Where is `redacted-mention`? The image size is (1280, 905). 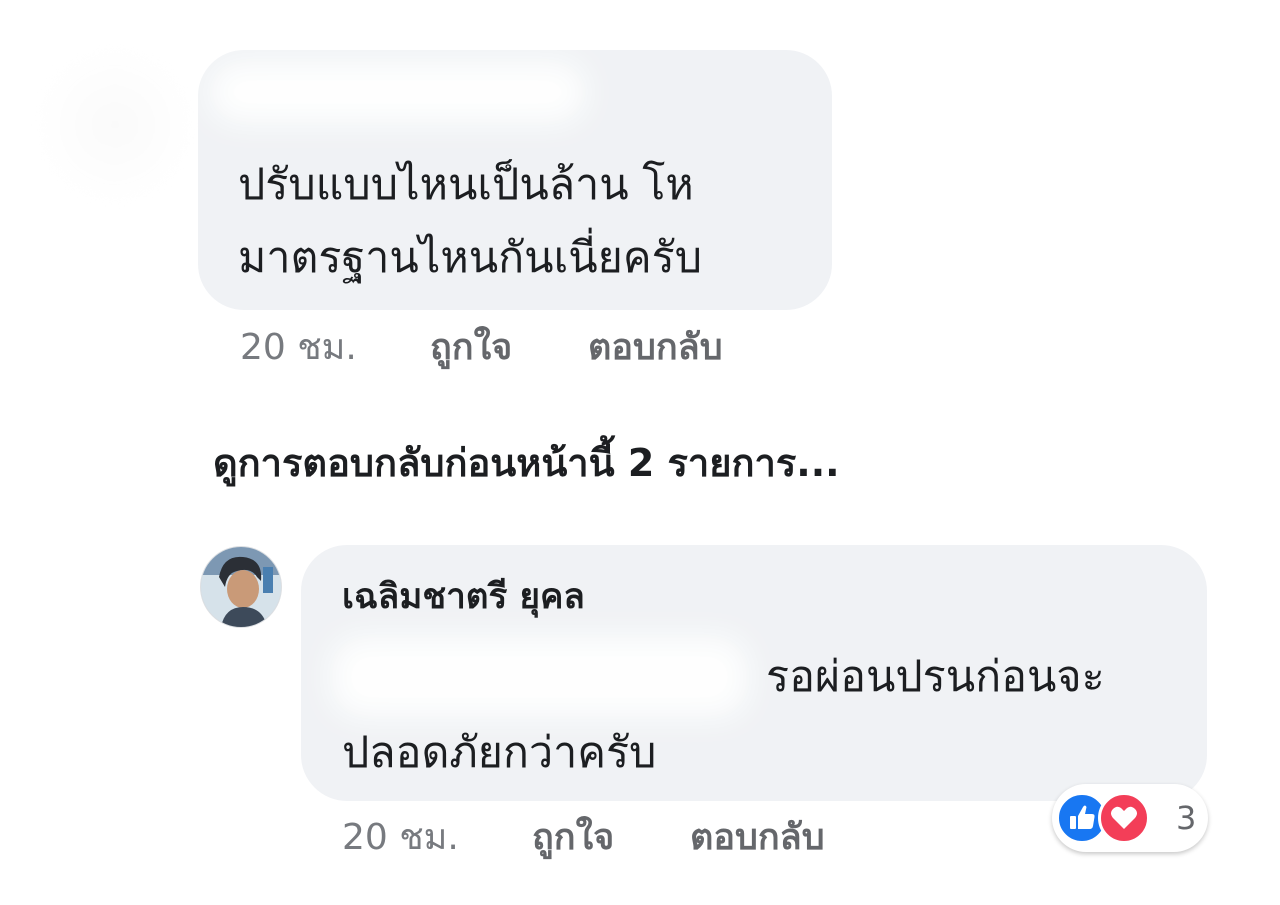 redacted-mention is located at coordinates (539, 677).